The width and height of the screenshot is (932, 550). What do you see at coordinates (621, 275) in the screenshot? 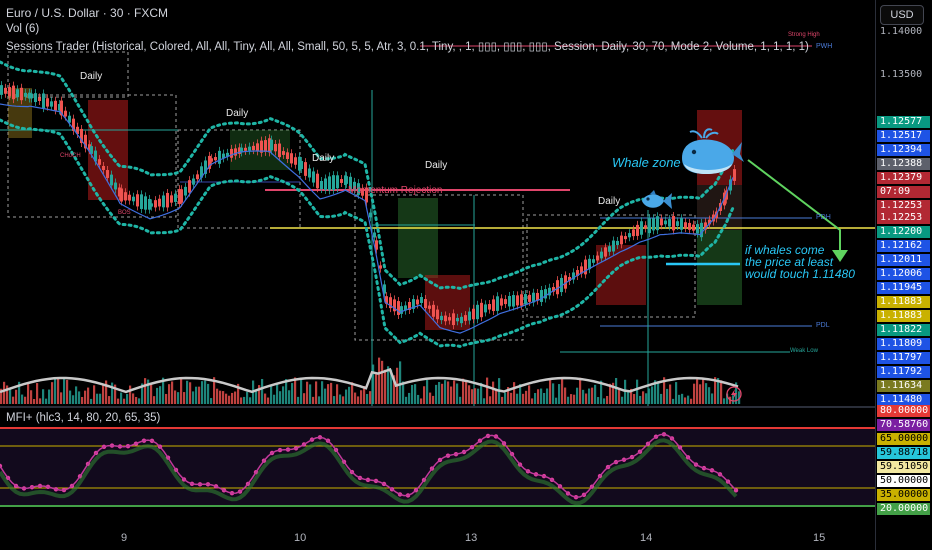
I see `zone-red` at bounding box center [621, 275].